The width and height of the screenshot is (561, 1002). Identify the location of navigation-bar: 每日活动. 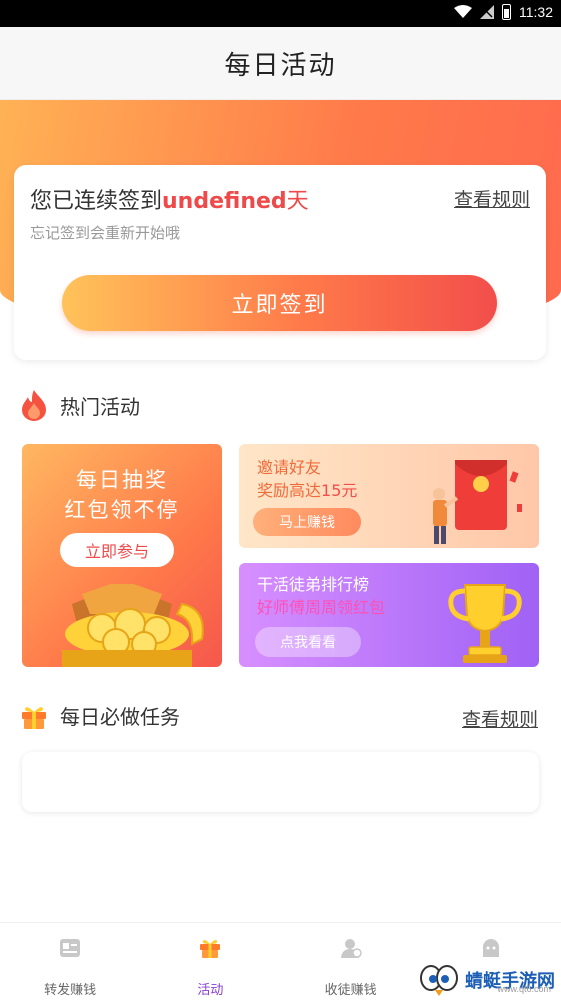
(280, 63).